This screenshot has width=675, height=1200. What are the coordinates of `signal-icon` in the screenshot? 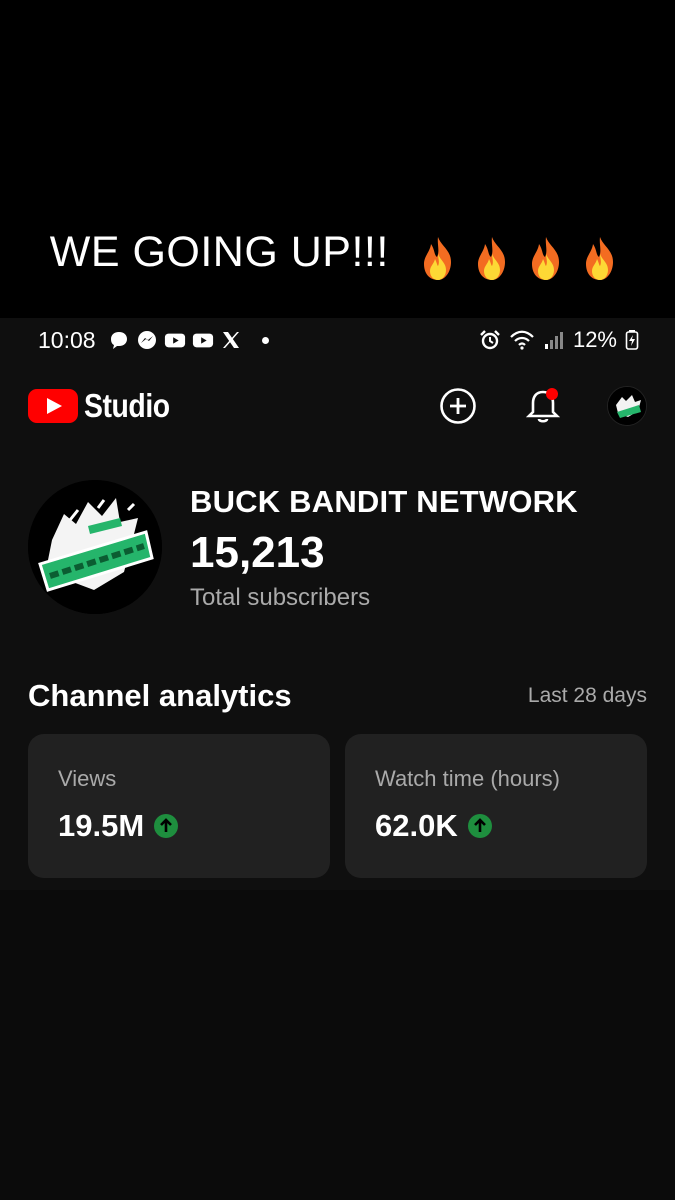 It's located at (553, 340).